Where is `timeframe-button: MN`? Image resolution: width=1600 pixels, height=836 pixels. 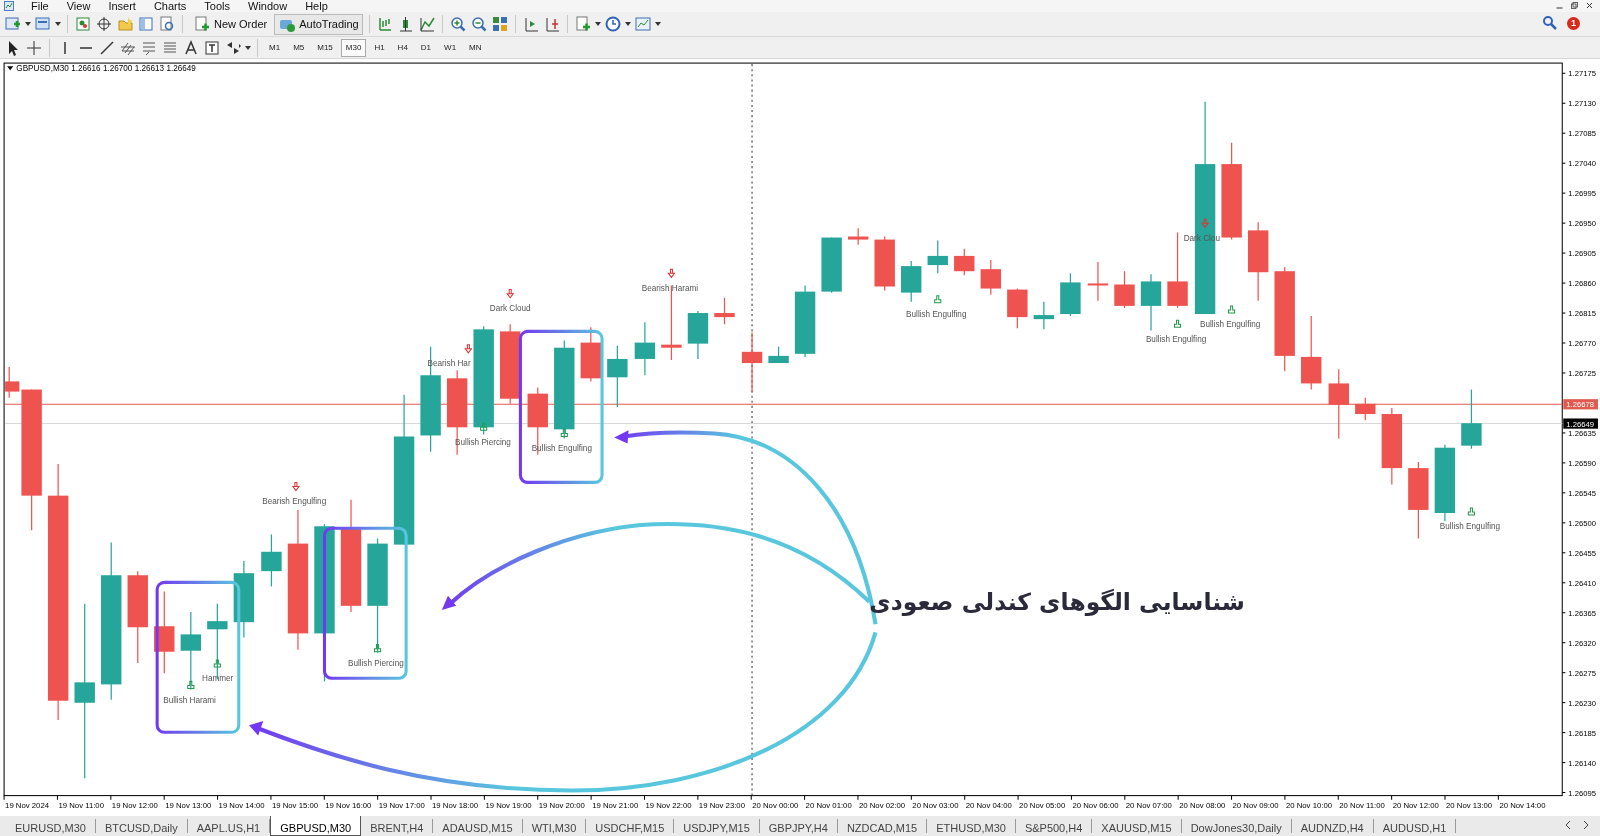
timeframe-button: MN is located at coordinates (475, 47).